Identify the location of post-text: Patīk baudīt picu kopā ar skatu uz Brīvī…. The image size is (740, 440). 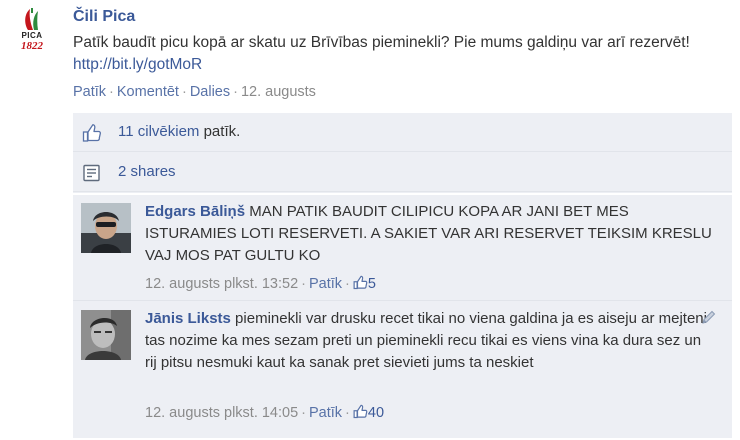
(398, 54).